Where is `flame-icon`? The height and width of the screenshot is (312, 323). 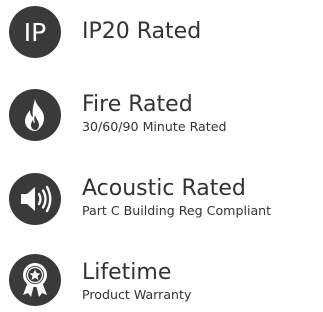 flame-icon is located at coordinates (35, 115).